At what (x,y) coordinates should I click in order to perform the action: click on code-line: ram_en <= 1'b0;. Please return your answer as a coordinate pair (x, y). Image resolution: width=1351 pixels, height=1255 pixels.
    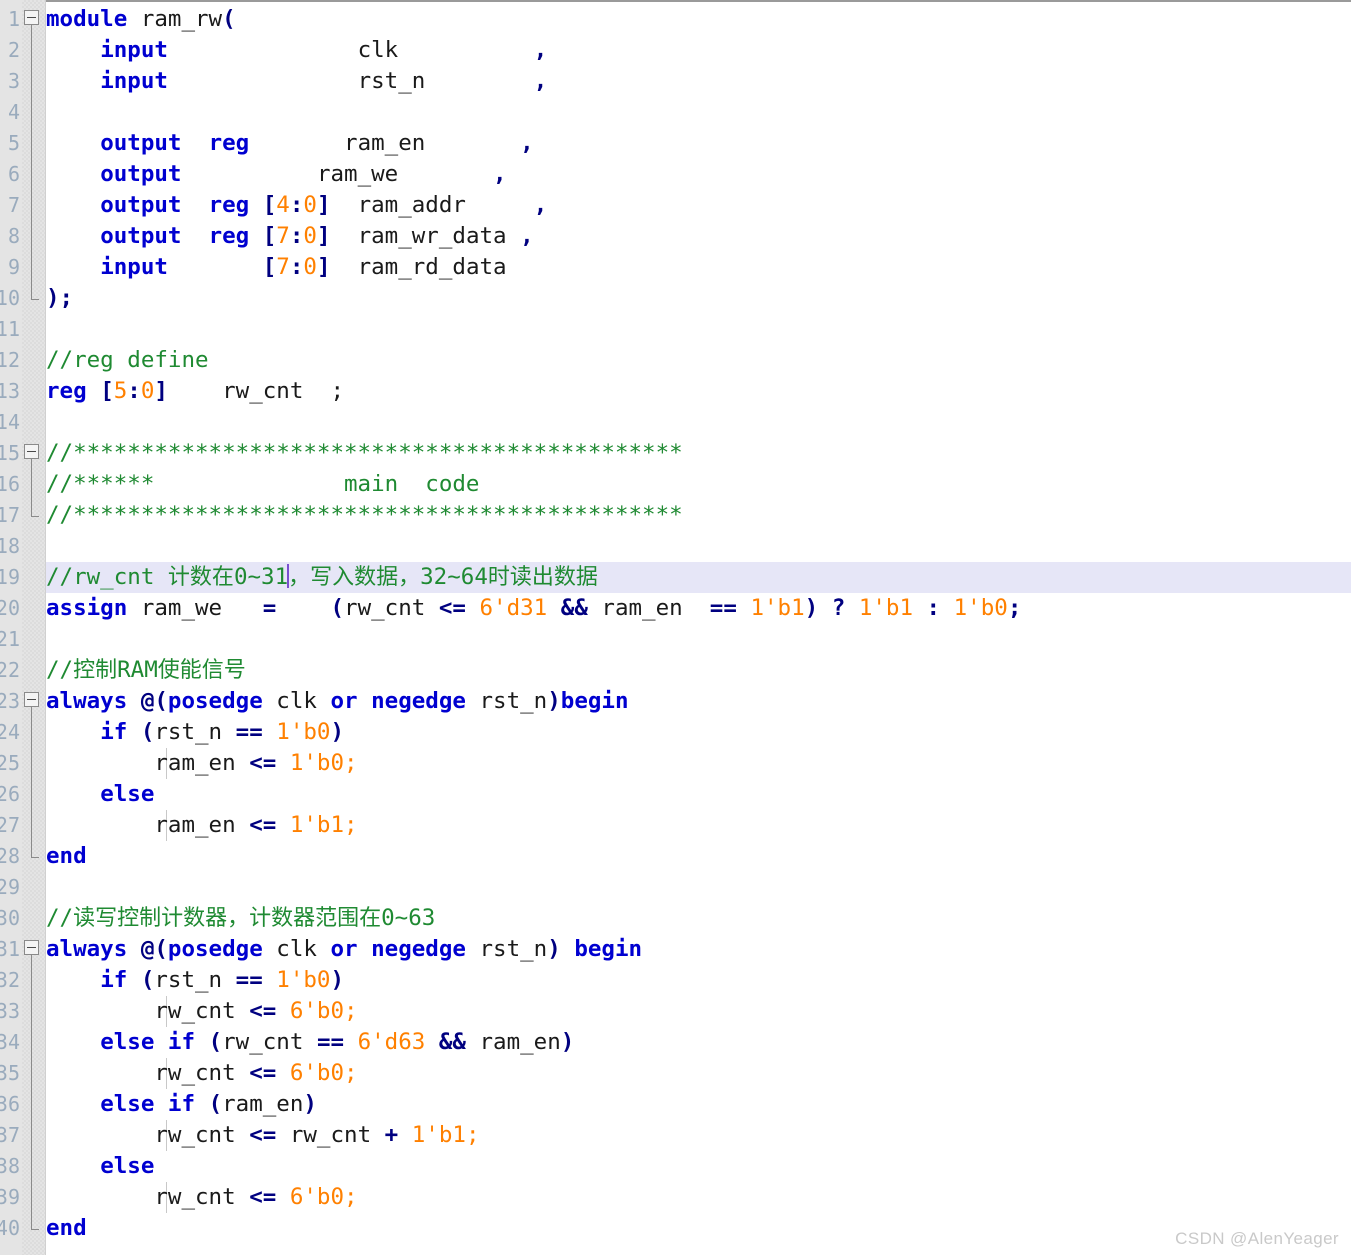
    Looking at the image, I should click on (201, 763).